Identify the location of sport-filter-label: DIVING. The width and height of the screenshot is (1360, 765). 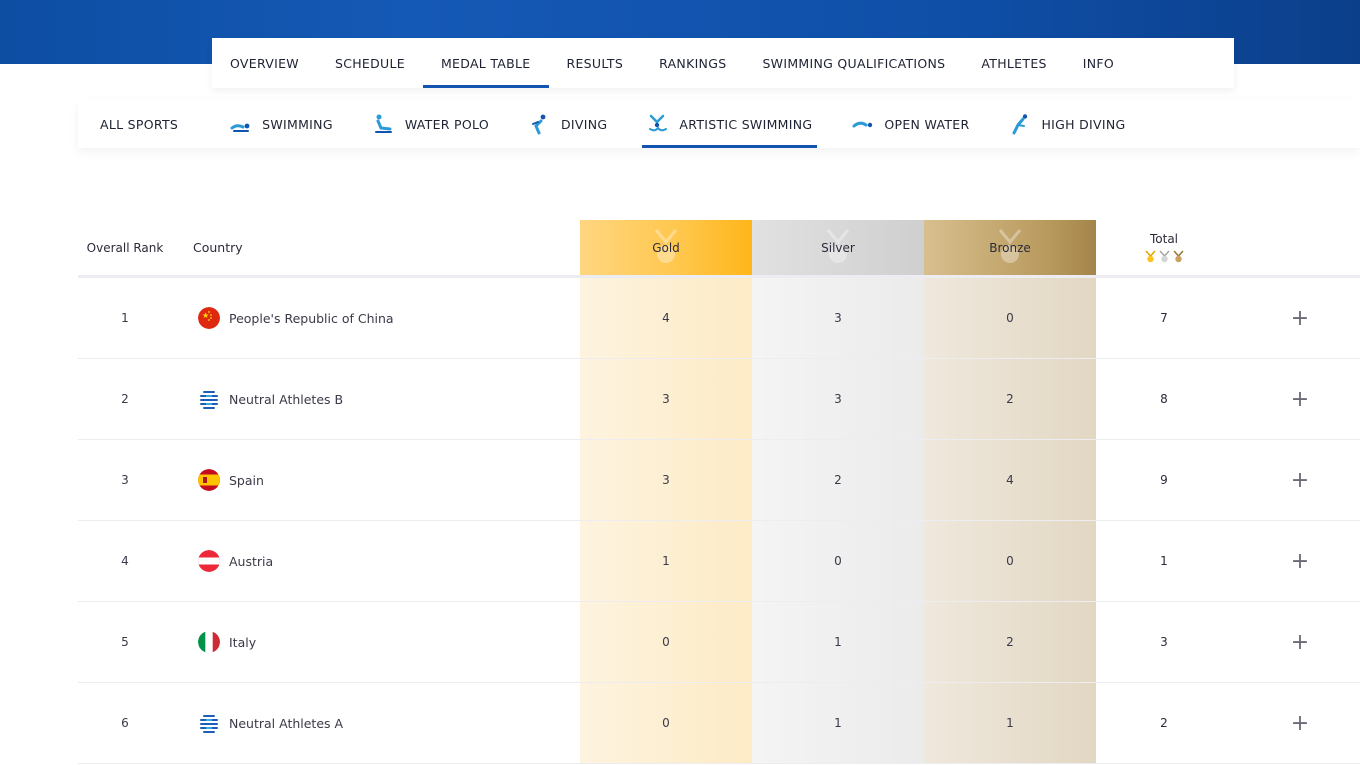
(584, 124).